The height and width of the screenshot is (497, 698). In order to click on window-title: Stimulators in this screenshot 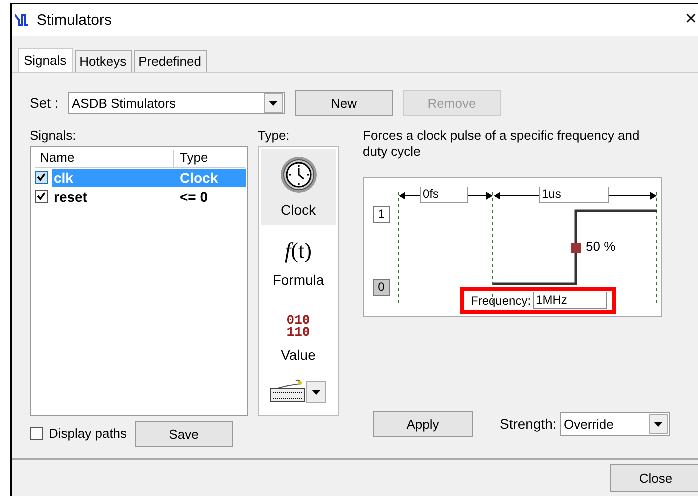, I will do `click(74, 20)`.